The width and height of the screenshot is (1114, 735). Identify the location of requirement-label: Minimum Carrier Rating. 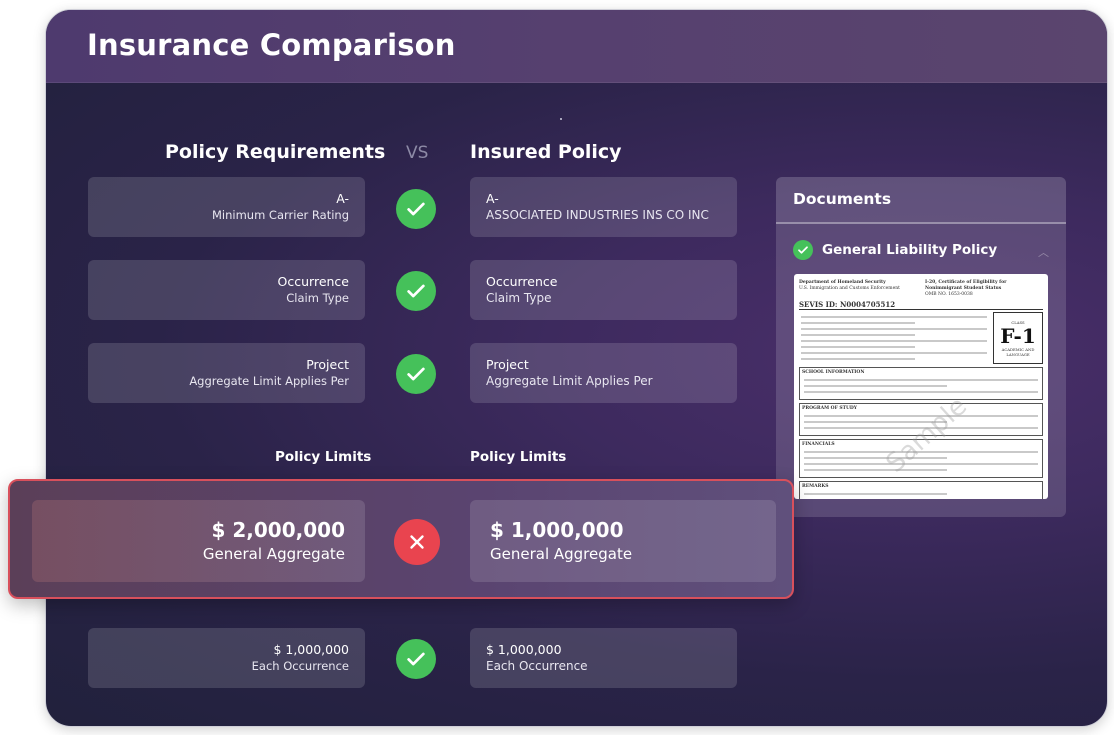
(280, 215).